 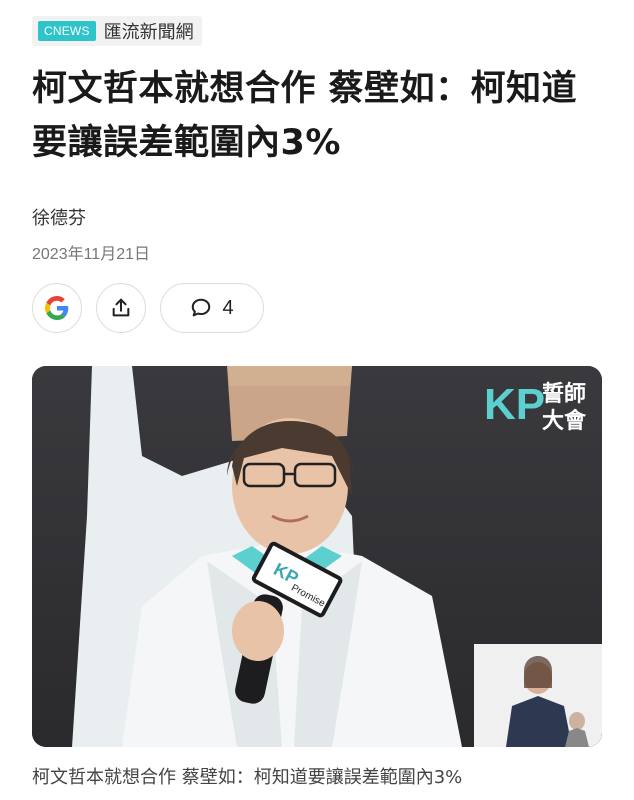 I want to click on event-title-line1: 誓師, so click(x=564, y=394).